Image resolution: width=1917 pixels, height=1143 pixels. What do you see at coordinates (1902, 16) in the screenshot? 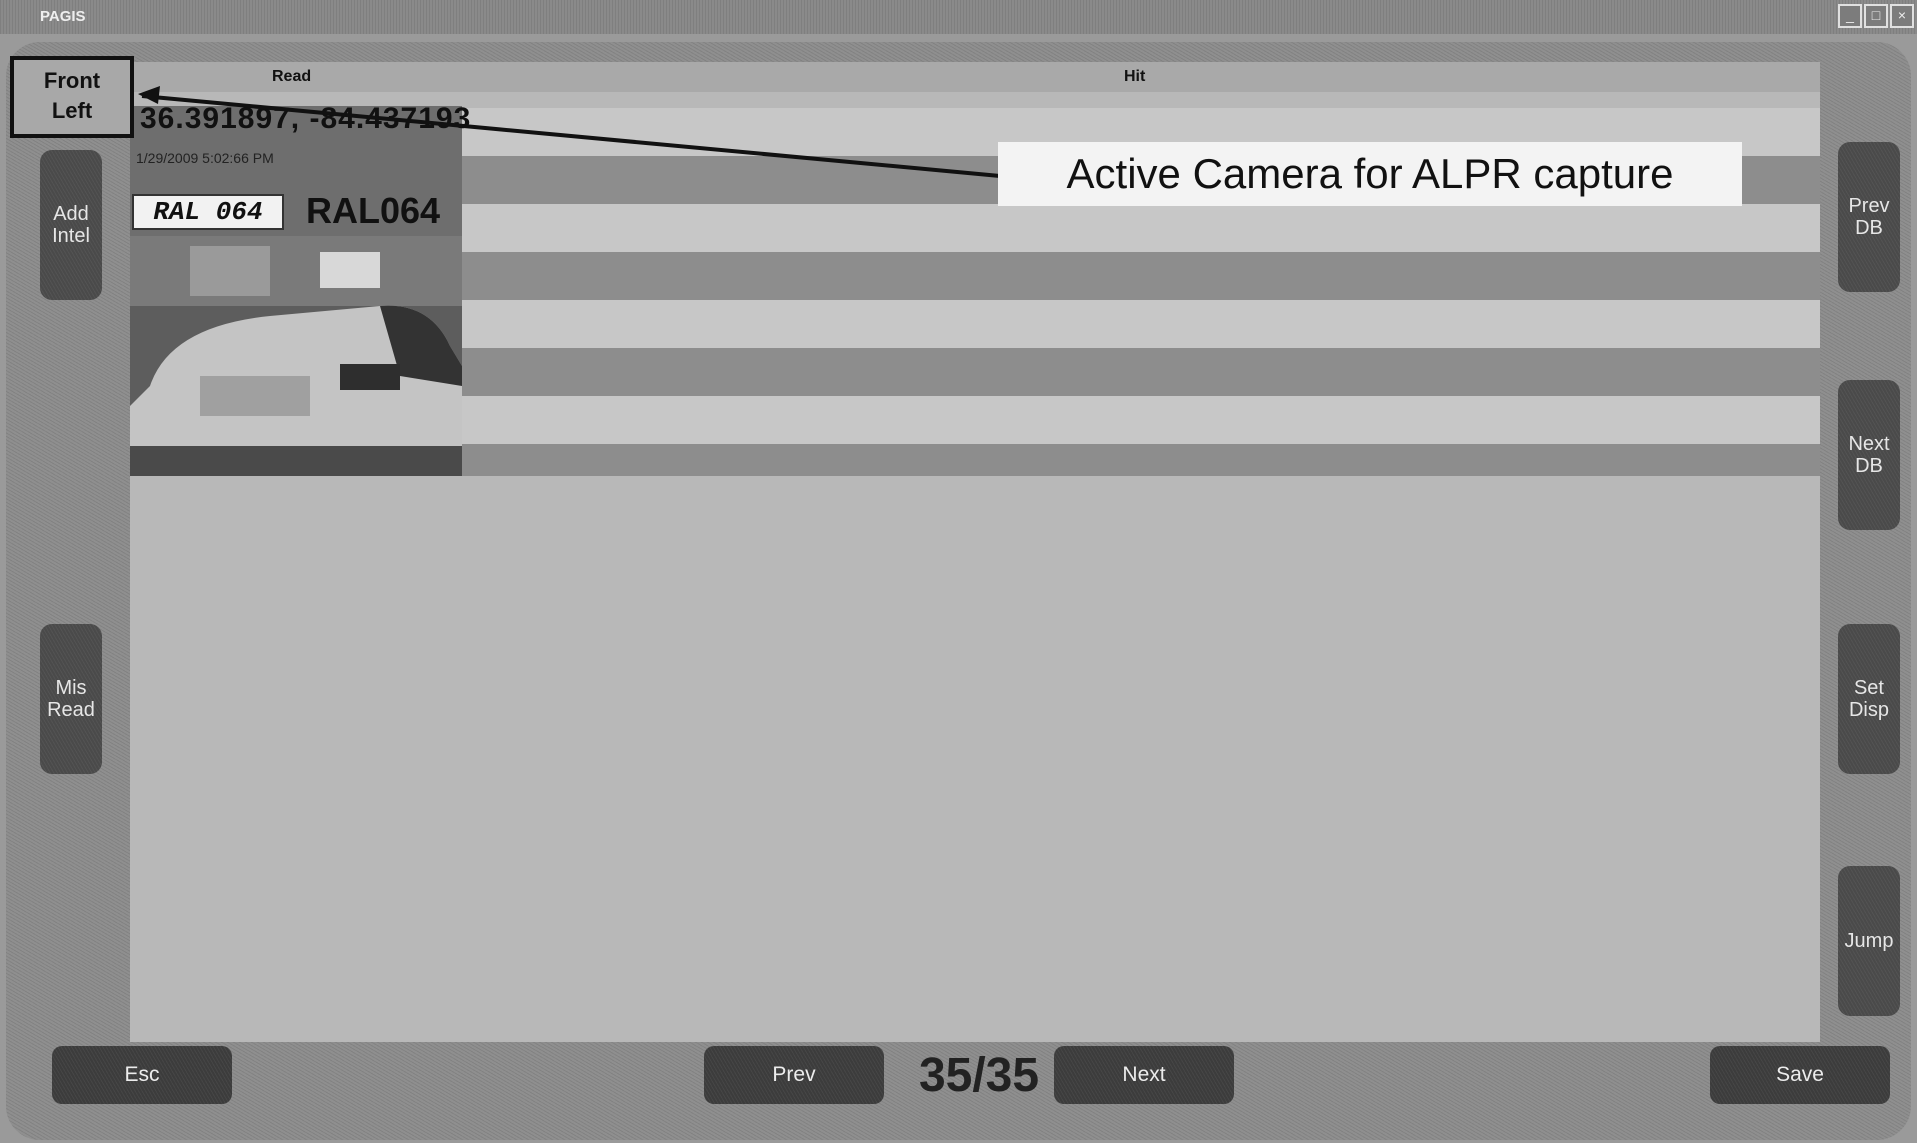
I see `close-button: ×` at bounding box center [1902, 16].